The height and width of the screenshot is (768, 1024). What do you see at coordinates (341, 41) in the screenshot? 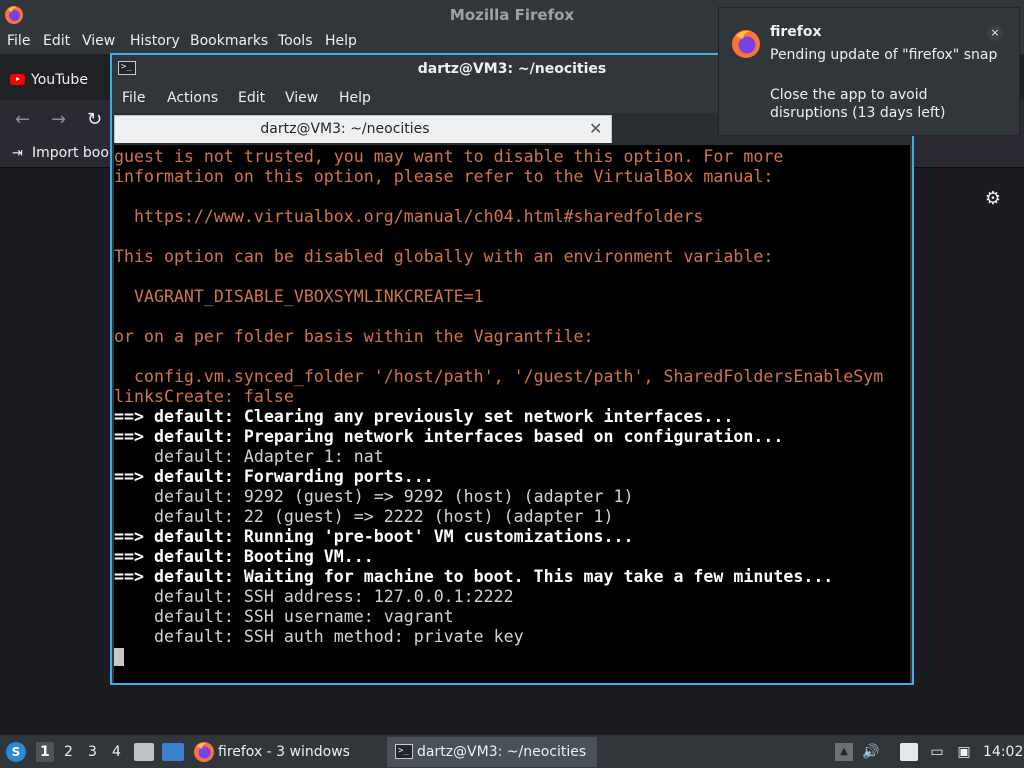
I see `firefox-menu-help: Help` at bounding box center [341, 41].